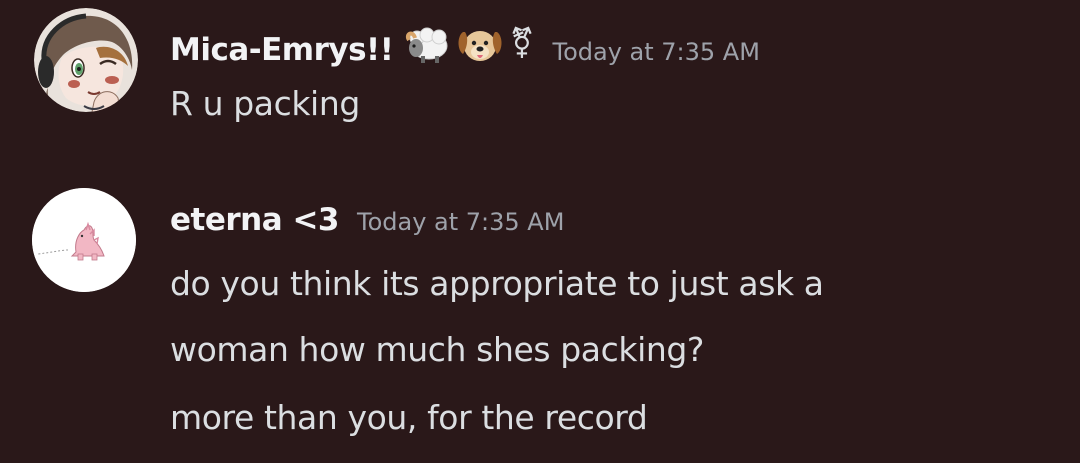 This screenshot has width=1080, height=463. What do you see at coordinates (437, 349) in the screenshot?
I see `message-text: woman how much shes packing?` at bounding box center [437, 349].